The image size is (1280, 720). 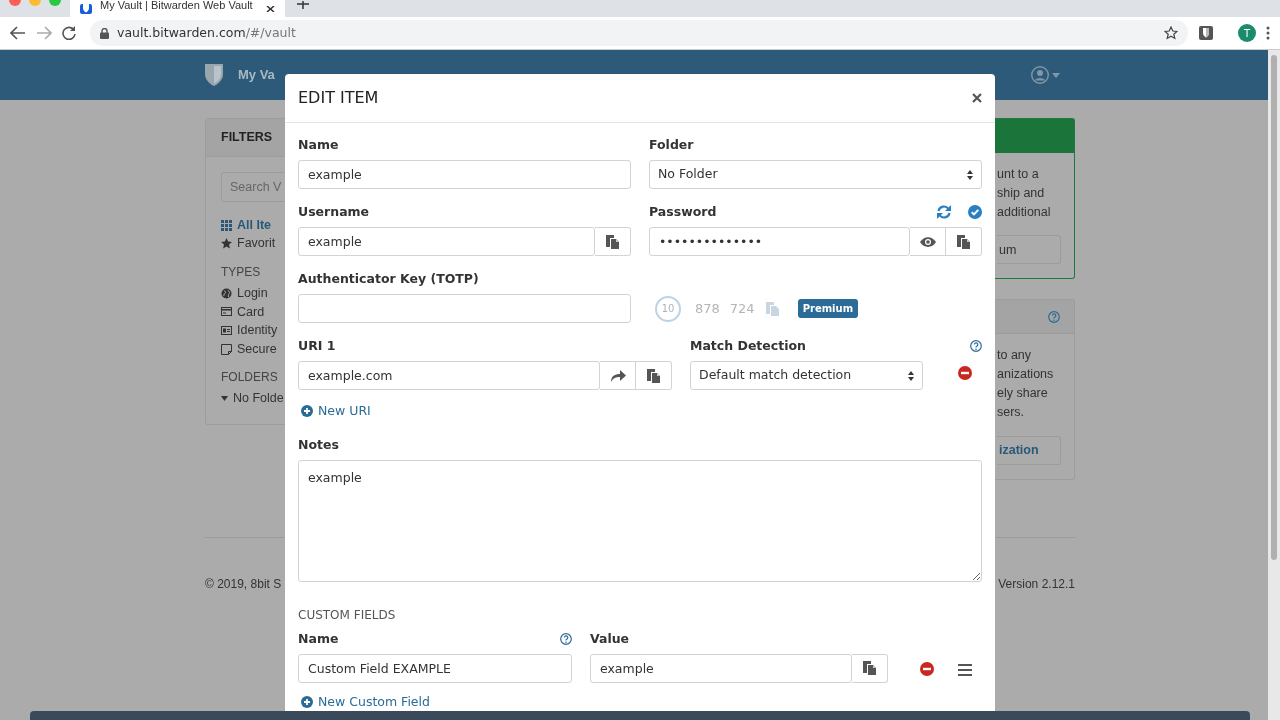 I want to click on dialog-title: EDIT ITEM, so click(x=338, y=98).